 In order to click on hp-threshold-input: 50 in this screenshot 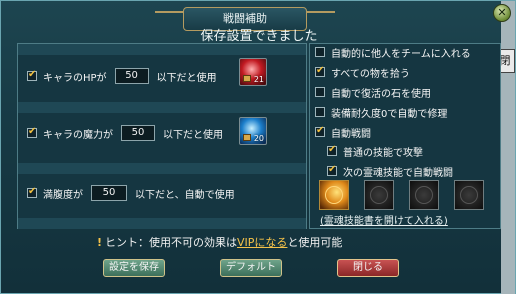, I will do `click(131, 76)`.